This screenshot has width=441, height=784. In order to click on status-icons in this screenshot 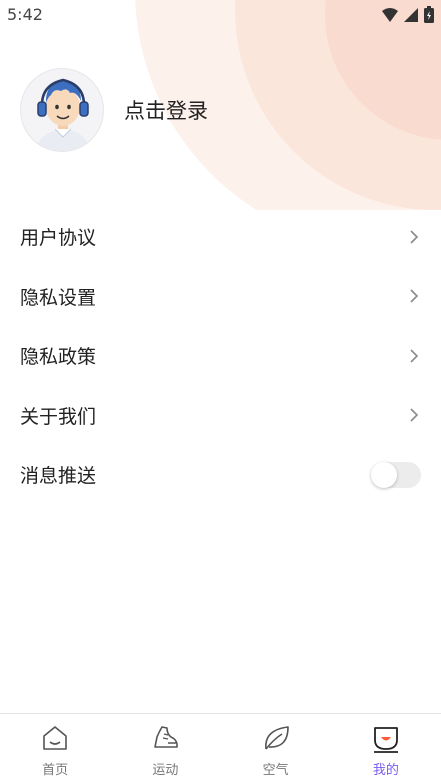, I will do `click(408, 14)`.